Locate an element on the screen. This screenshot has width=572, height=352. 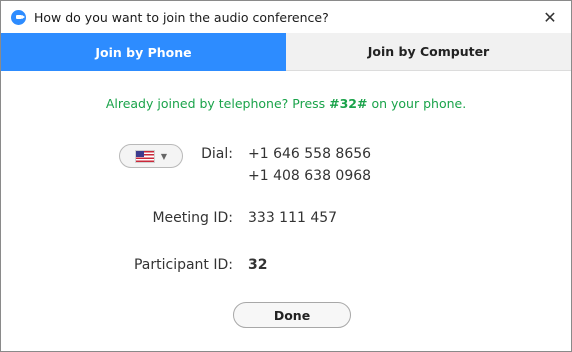
done-button: Done is located at coordinates (292, 315).